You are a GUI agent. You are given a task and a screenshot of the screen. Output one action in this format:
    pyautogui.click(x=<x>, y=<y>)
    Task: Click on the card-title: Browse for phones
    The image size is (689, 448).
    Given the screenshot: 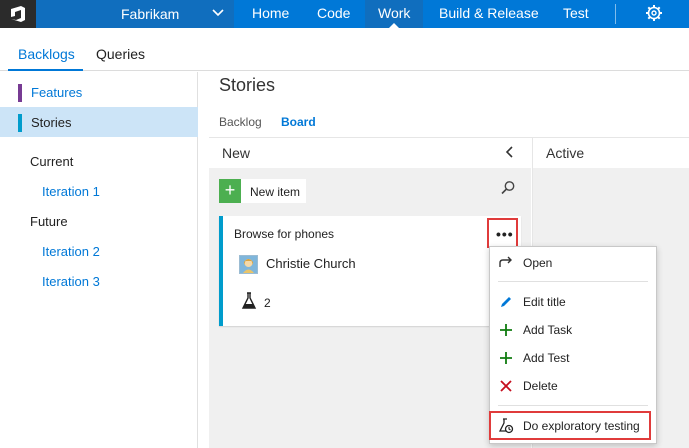 What is the action you would take?
    pyautogui.click(x=284, y=234)
    